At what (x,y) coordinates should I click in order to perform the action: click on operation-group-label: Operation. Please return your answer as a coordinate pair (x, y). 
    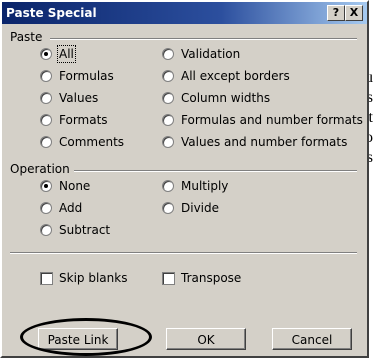
    Looking at the image, I should click on (40, 169).